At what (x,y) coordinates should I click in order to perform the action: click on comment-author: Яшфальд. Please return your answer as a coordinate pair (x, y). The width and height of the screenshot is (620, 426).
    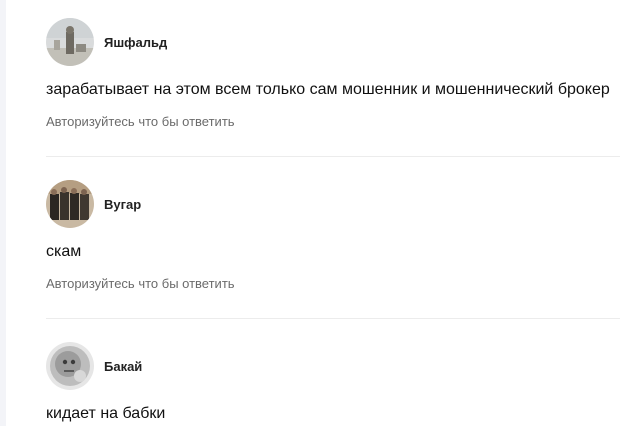
    Looking at the image, I should click on (136, 42).